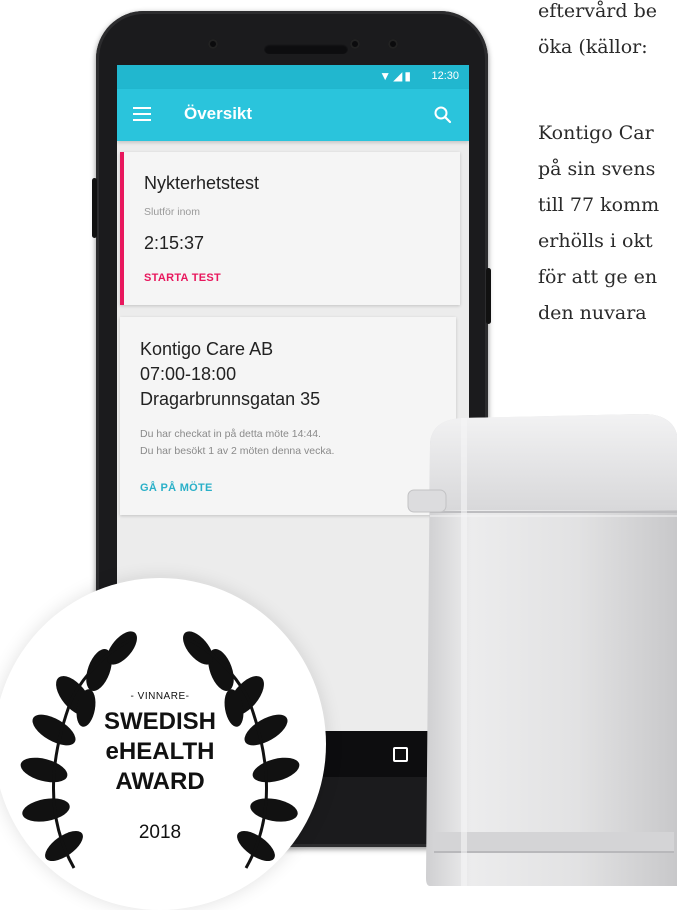 The height and width of the screenshot is (910, 677). What do you see at coordinates (160, 751) in the screenshot?
I see `award-line-2: eHEALTH` at bounding box center [160, 751].